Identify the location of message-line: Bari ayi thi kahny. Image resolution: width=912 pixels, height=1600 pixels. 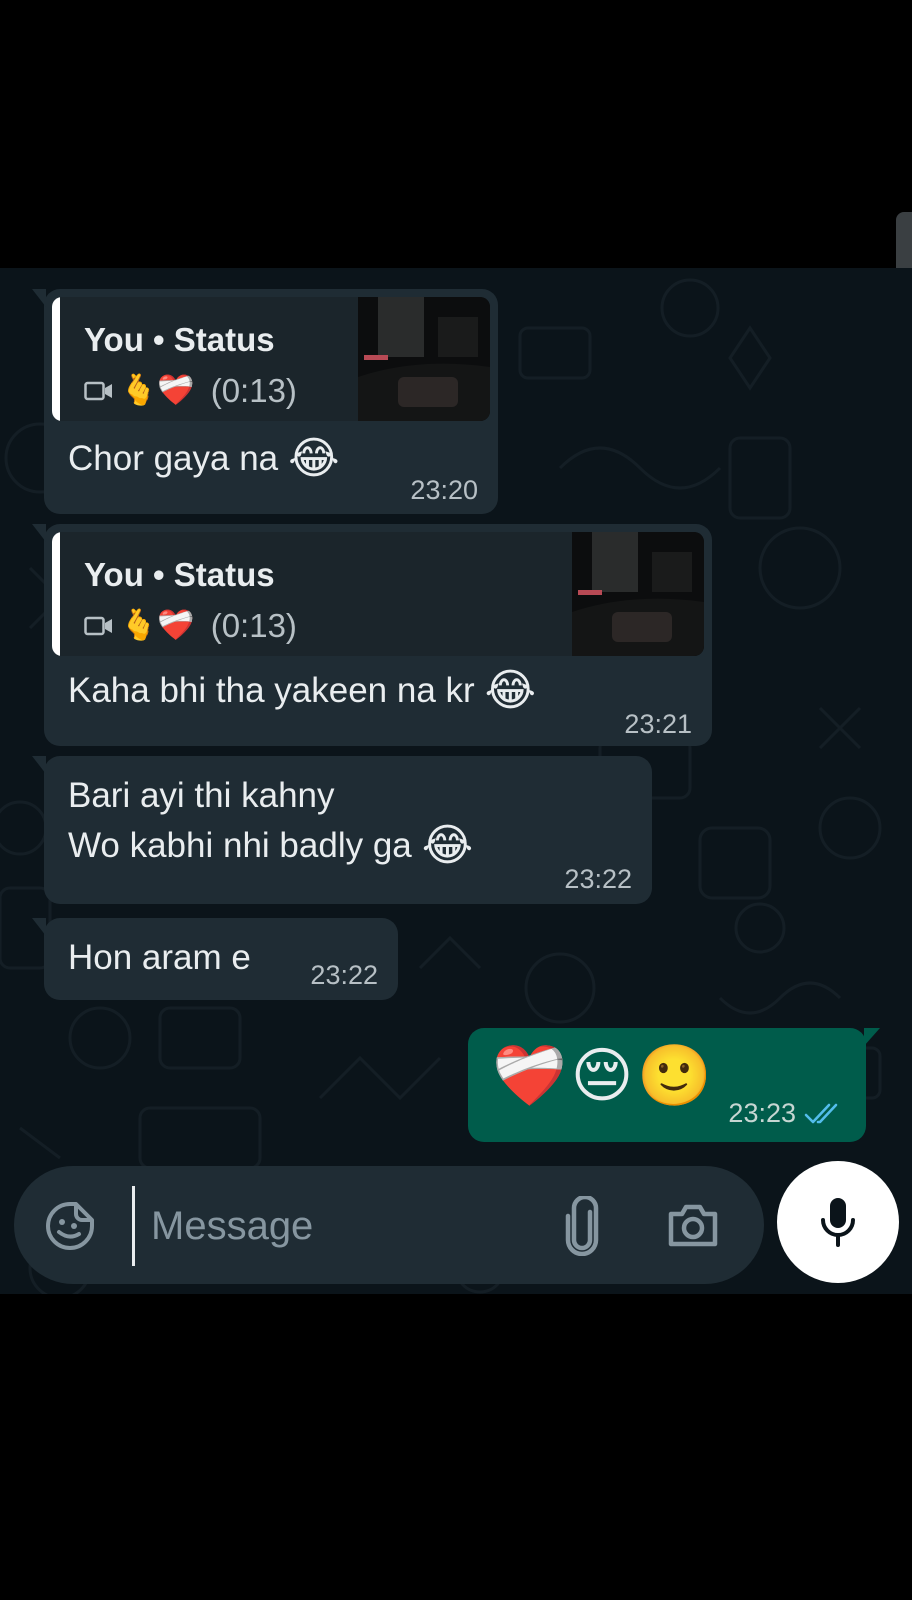
(201, 796).